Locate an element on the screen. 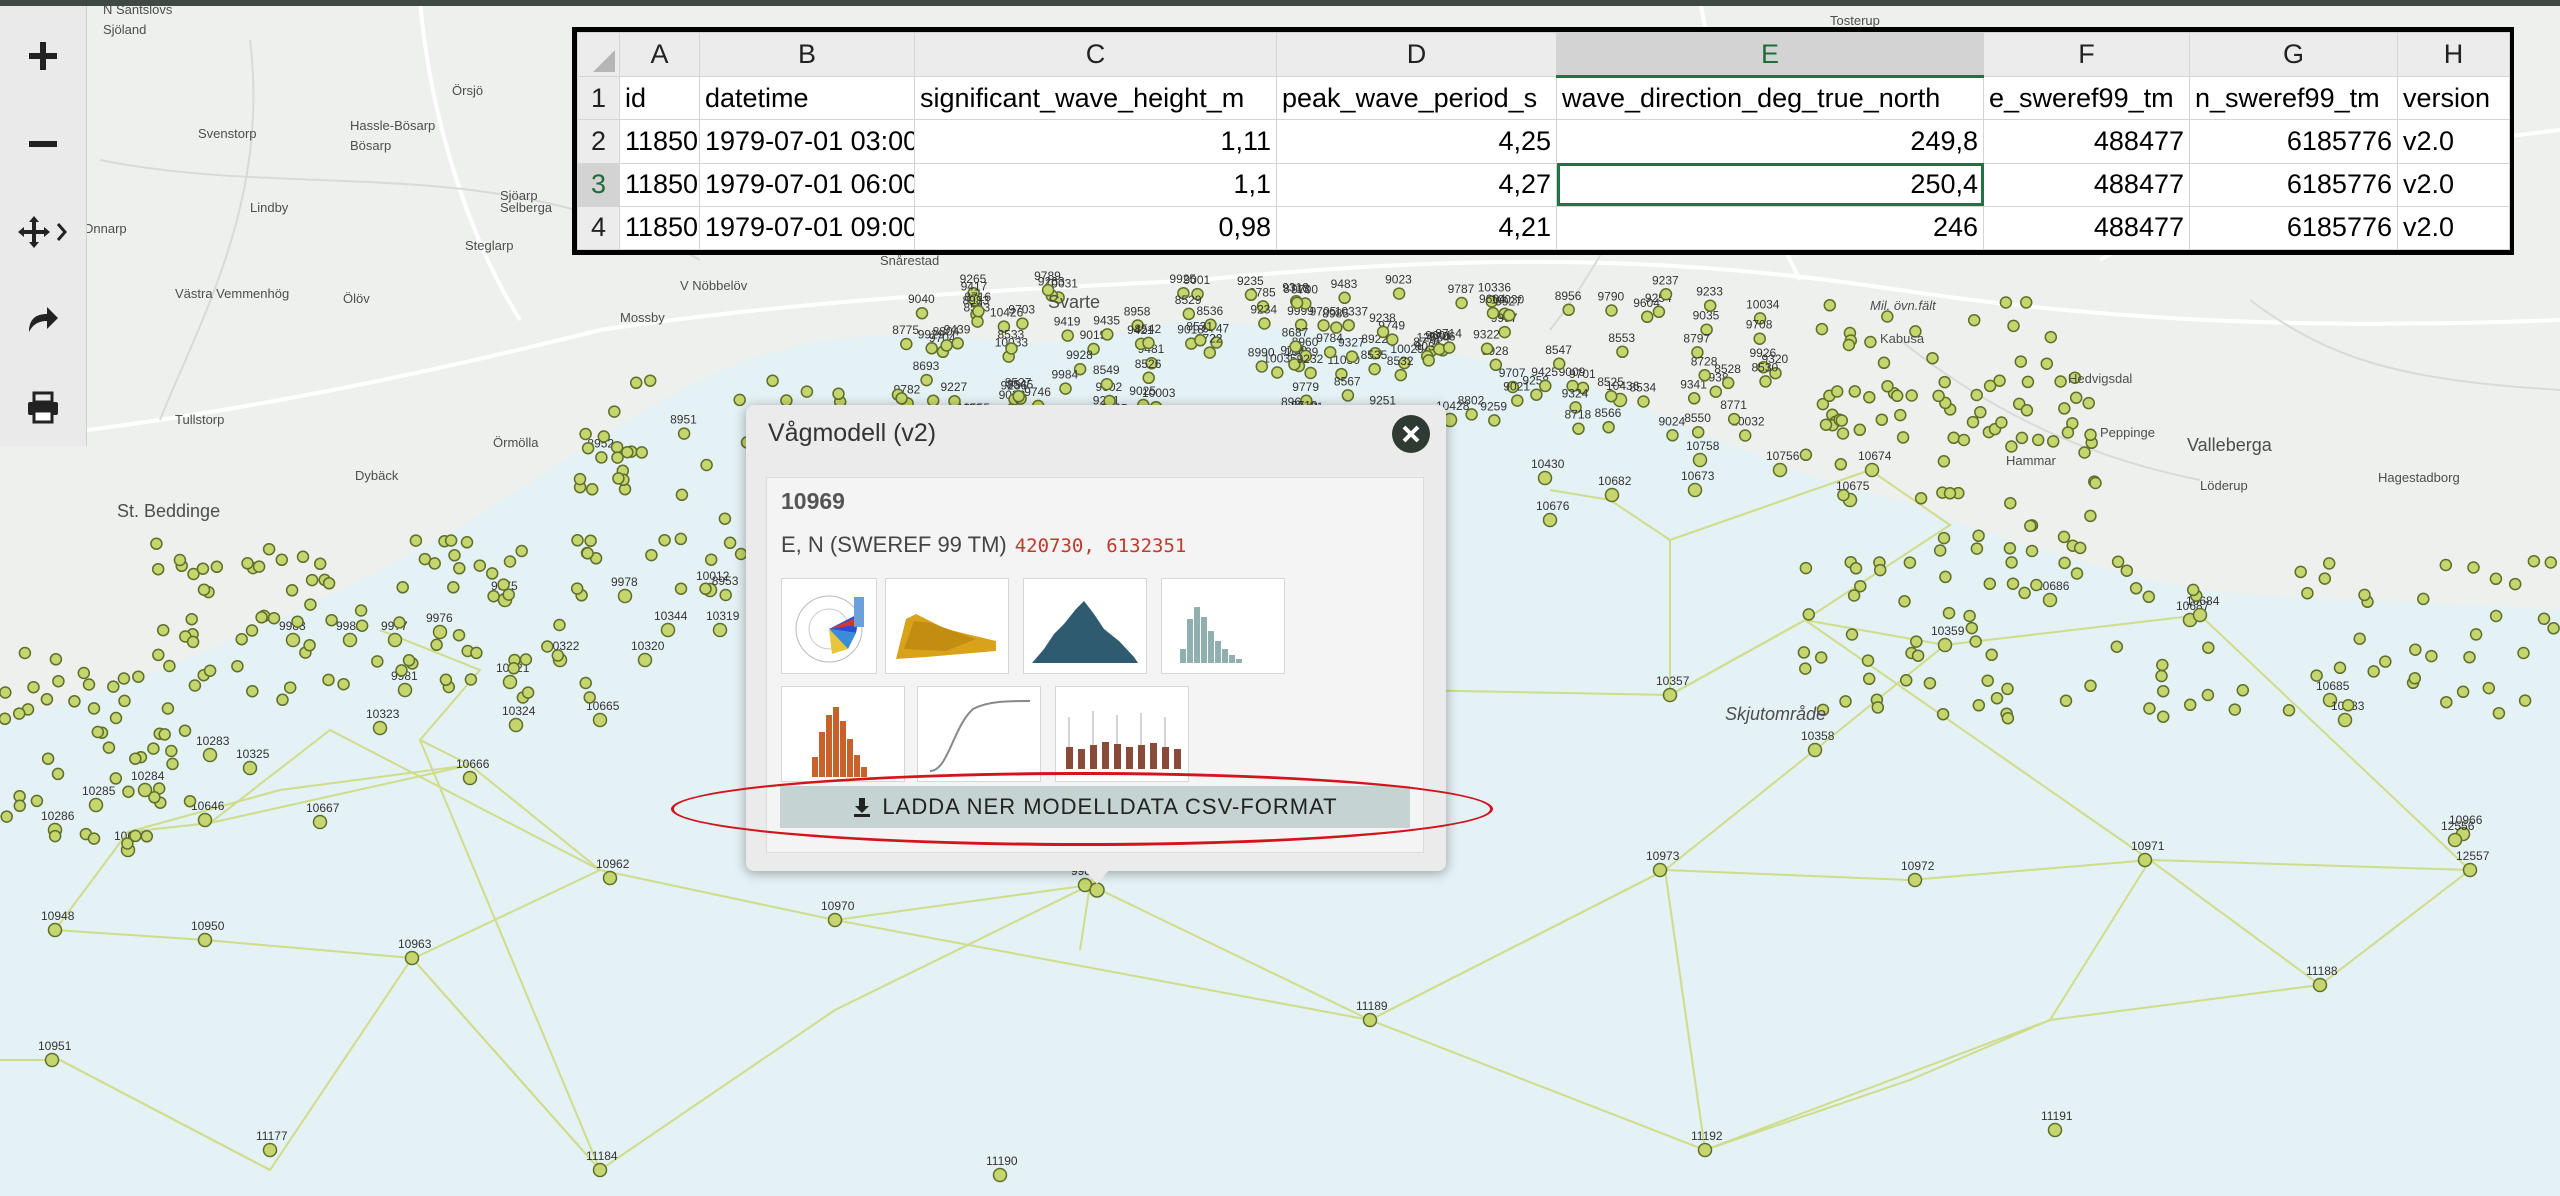  thumbnail-histogram-orange is located at coordinates (843, 734).